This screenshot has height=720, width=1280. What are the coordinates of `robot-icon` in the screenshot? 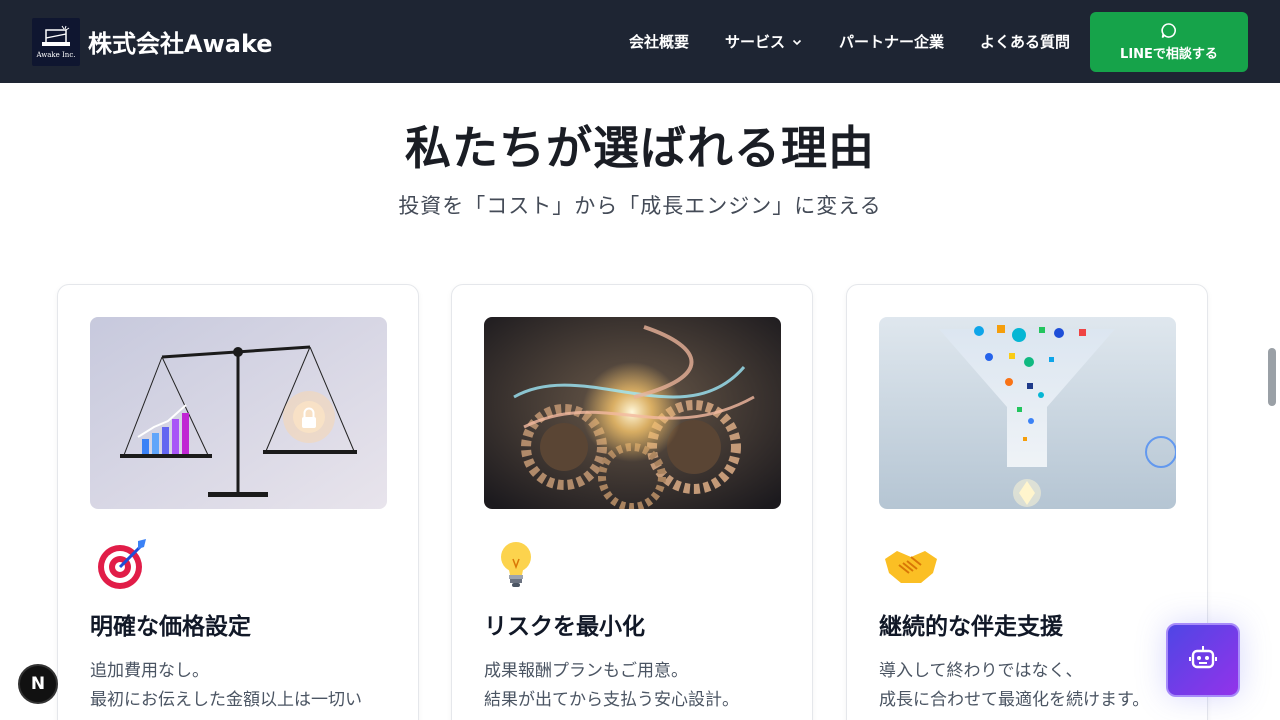 It's located at (1203, 660).